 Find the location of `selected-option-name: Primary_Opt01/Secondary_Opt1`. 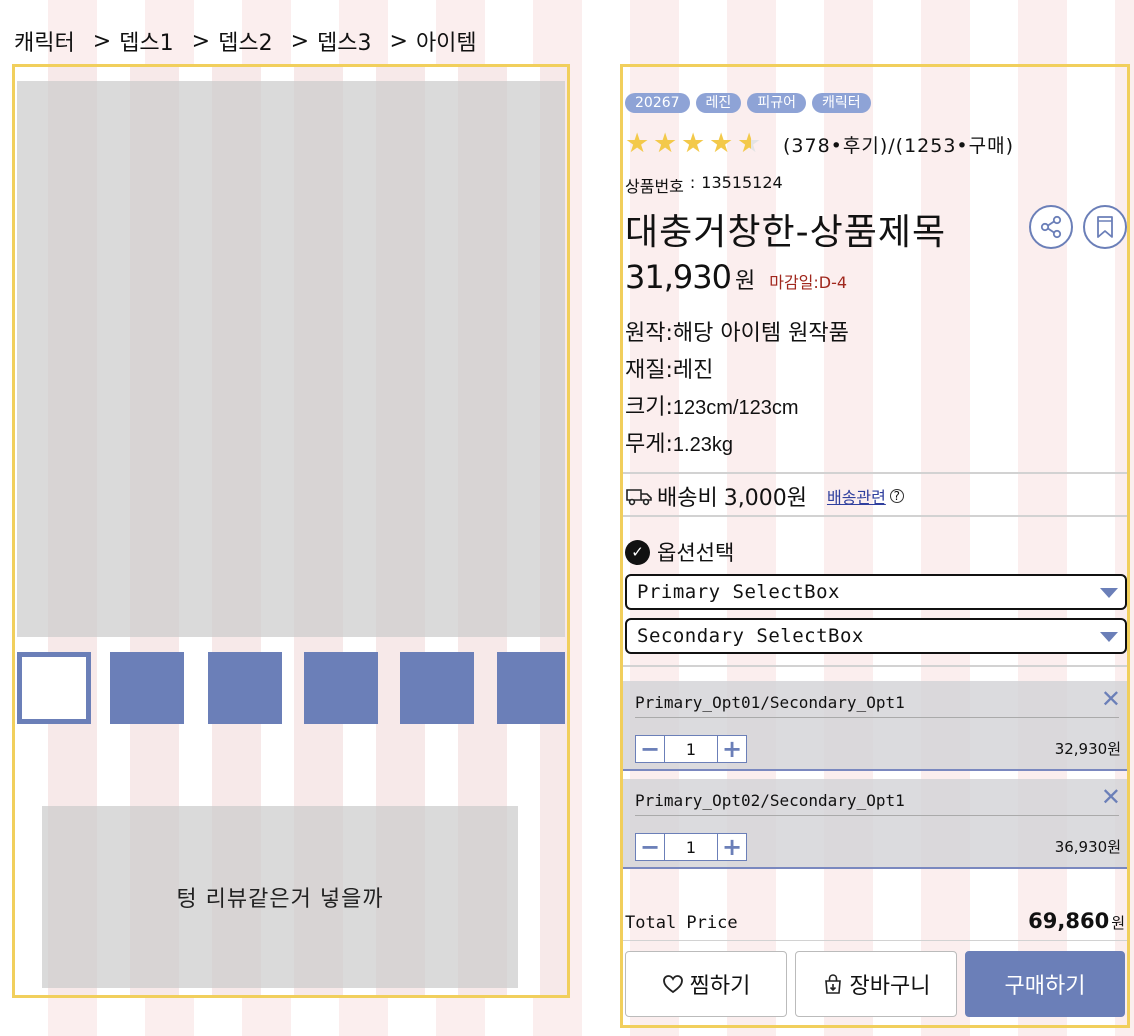

selected-option-name: Primary_Opt01/Secondary_Opt1 is located at coordinates (770, 702).